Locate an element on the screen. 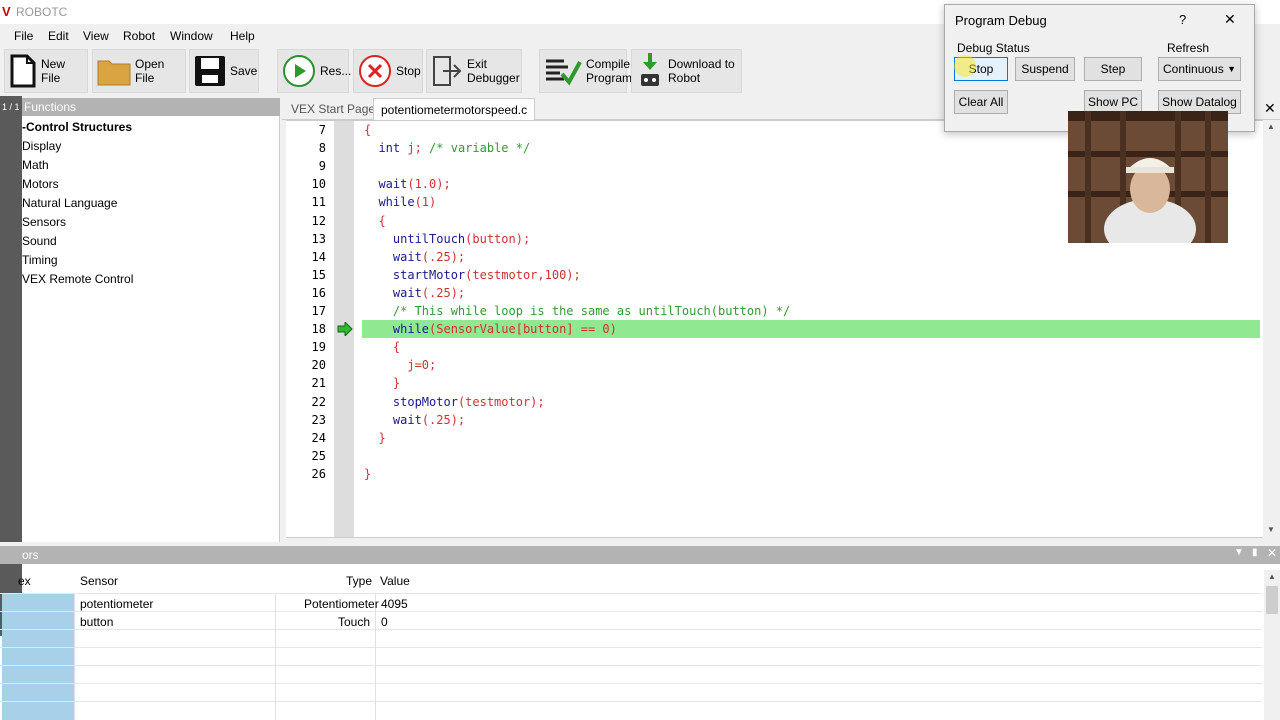  line-number: 22 is located at coordinates (318, 401).